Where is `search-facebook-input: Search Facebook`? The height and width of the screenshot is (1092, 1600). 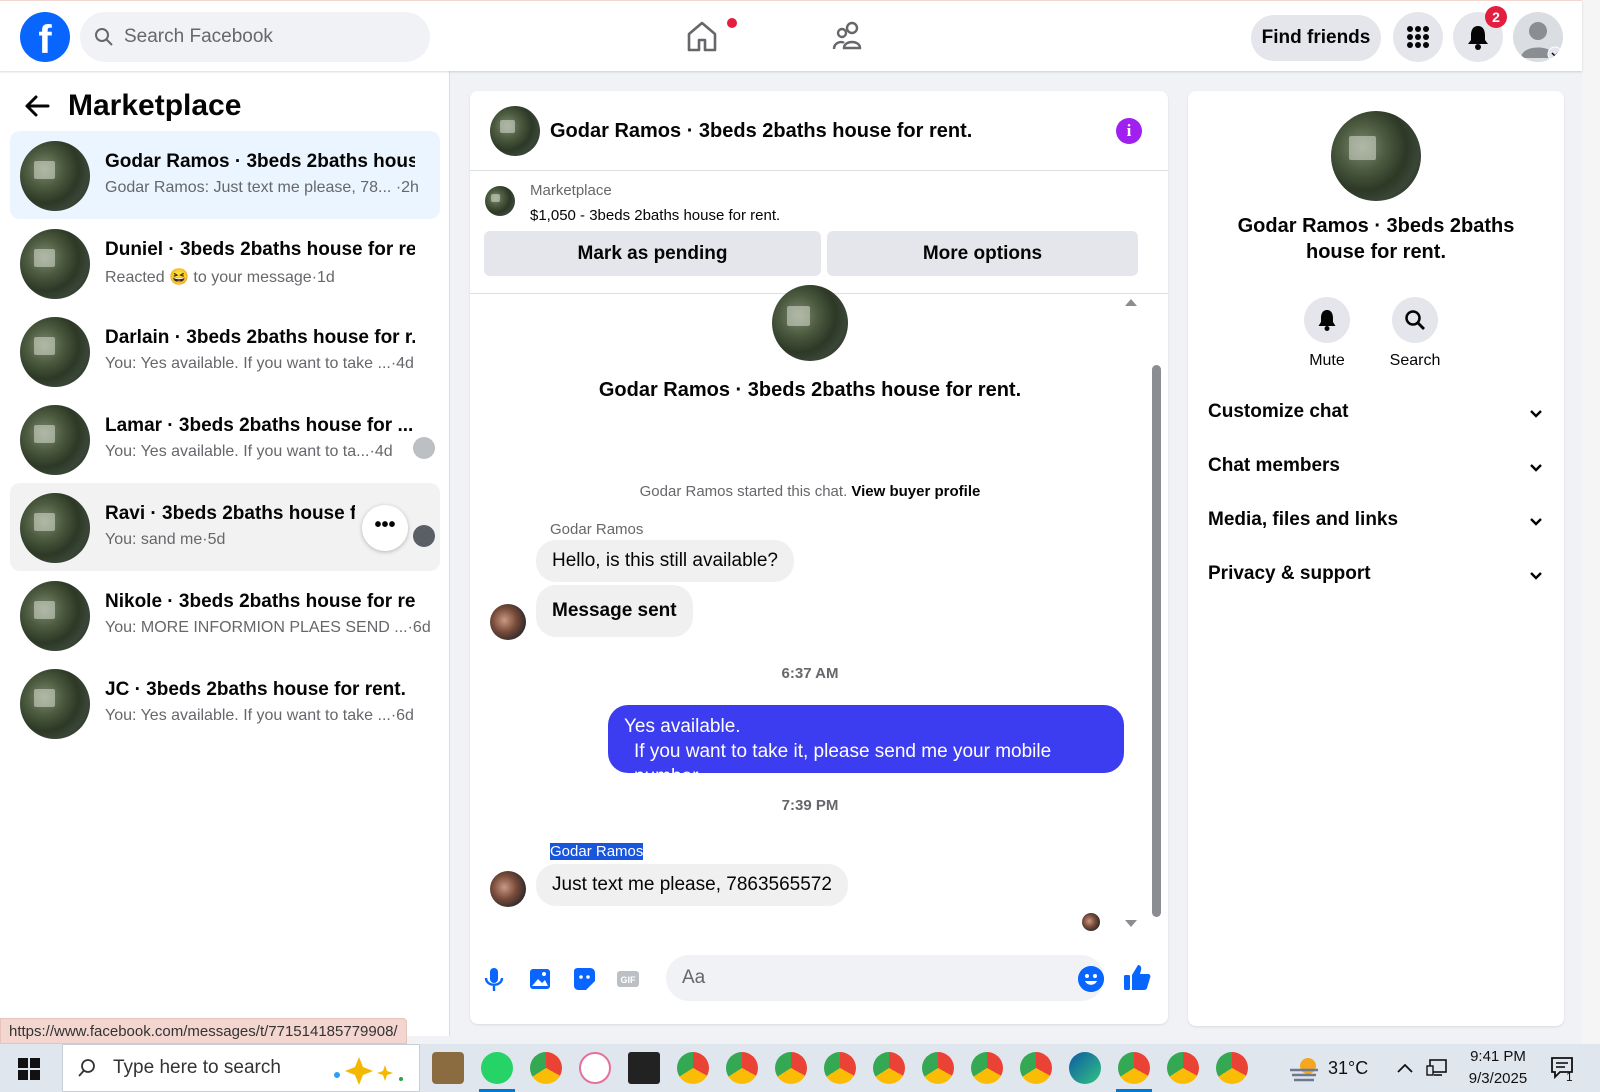 search-facebook-input: Search Facebook is located at coordinates (255, 37).